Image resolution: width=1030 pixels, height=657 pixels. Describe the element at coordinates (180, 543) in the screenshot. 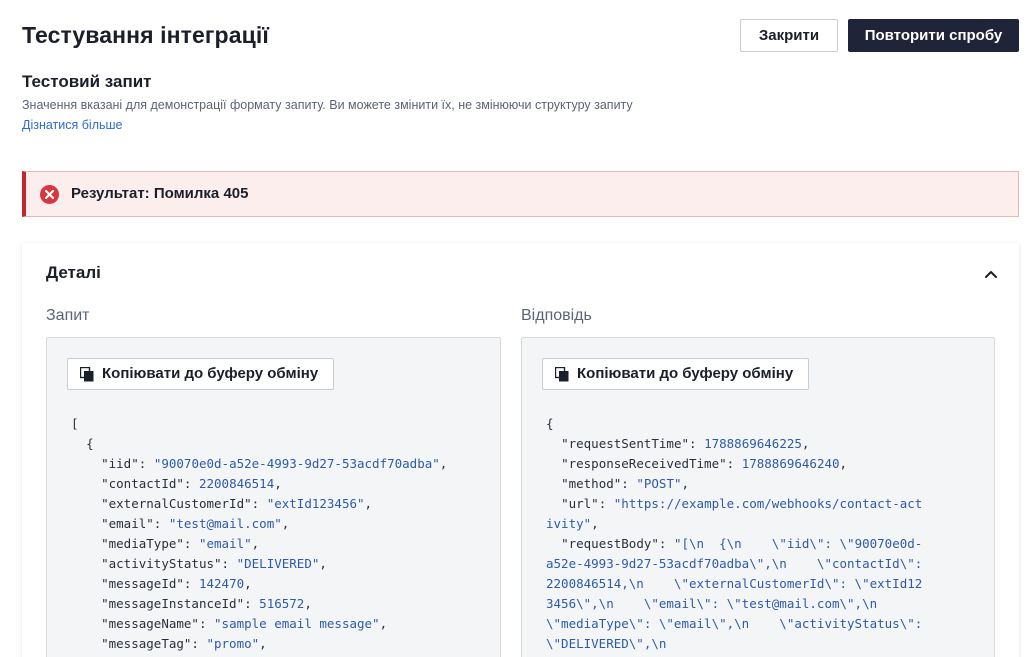

I see `code-line: "mediaType": "email",` at that location.